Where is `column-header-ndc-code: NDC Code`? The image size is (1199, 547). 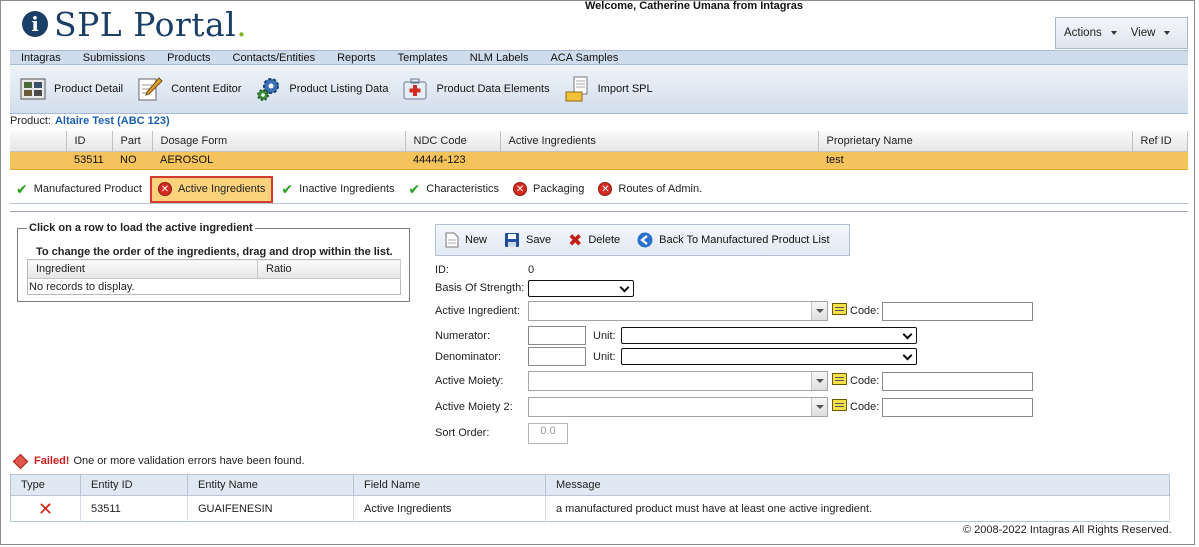 column-header-ndc-code: NDC Code is located at coordinates (453, 141).